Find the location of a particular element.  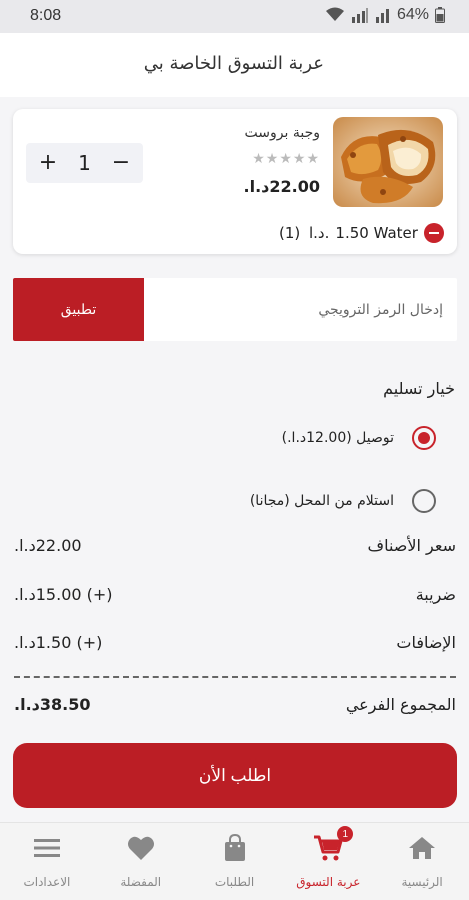

nav-item-favorites: المفضلة is located at coordinates (141, 861).